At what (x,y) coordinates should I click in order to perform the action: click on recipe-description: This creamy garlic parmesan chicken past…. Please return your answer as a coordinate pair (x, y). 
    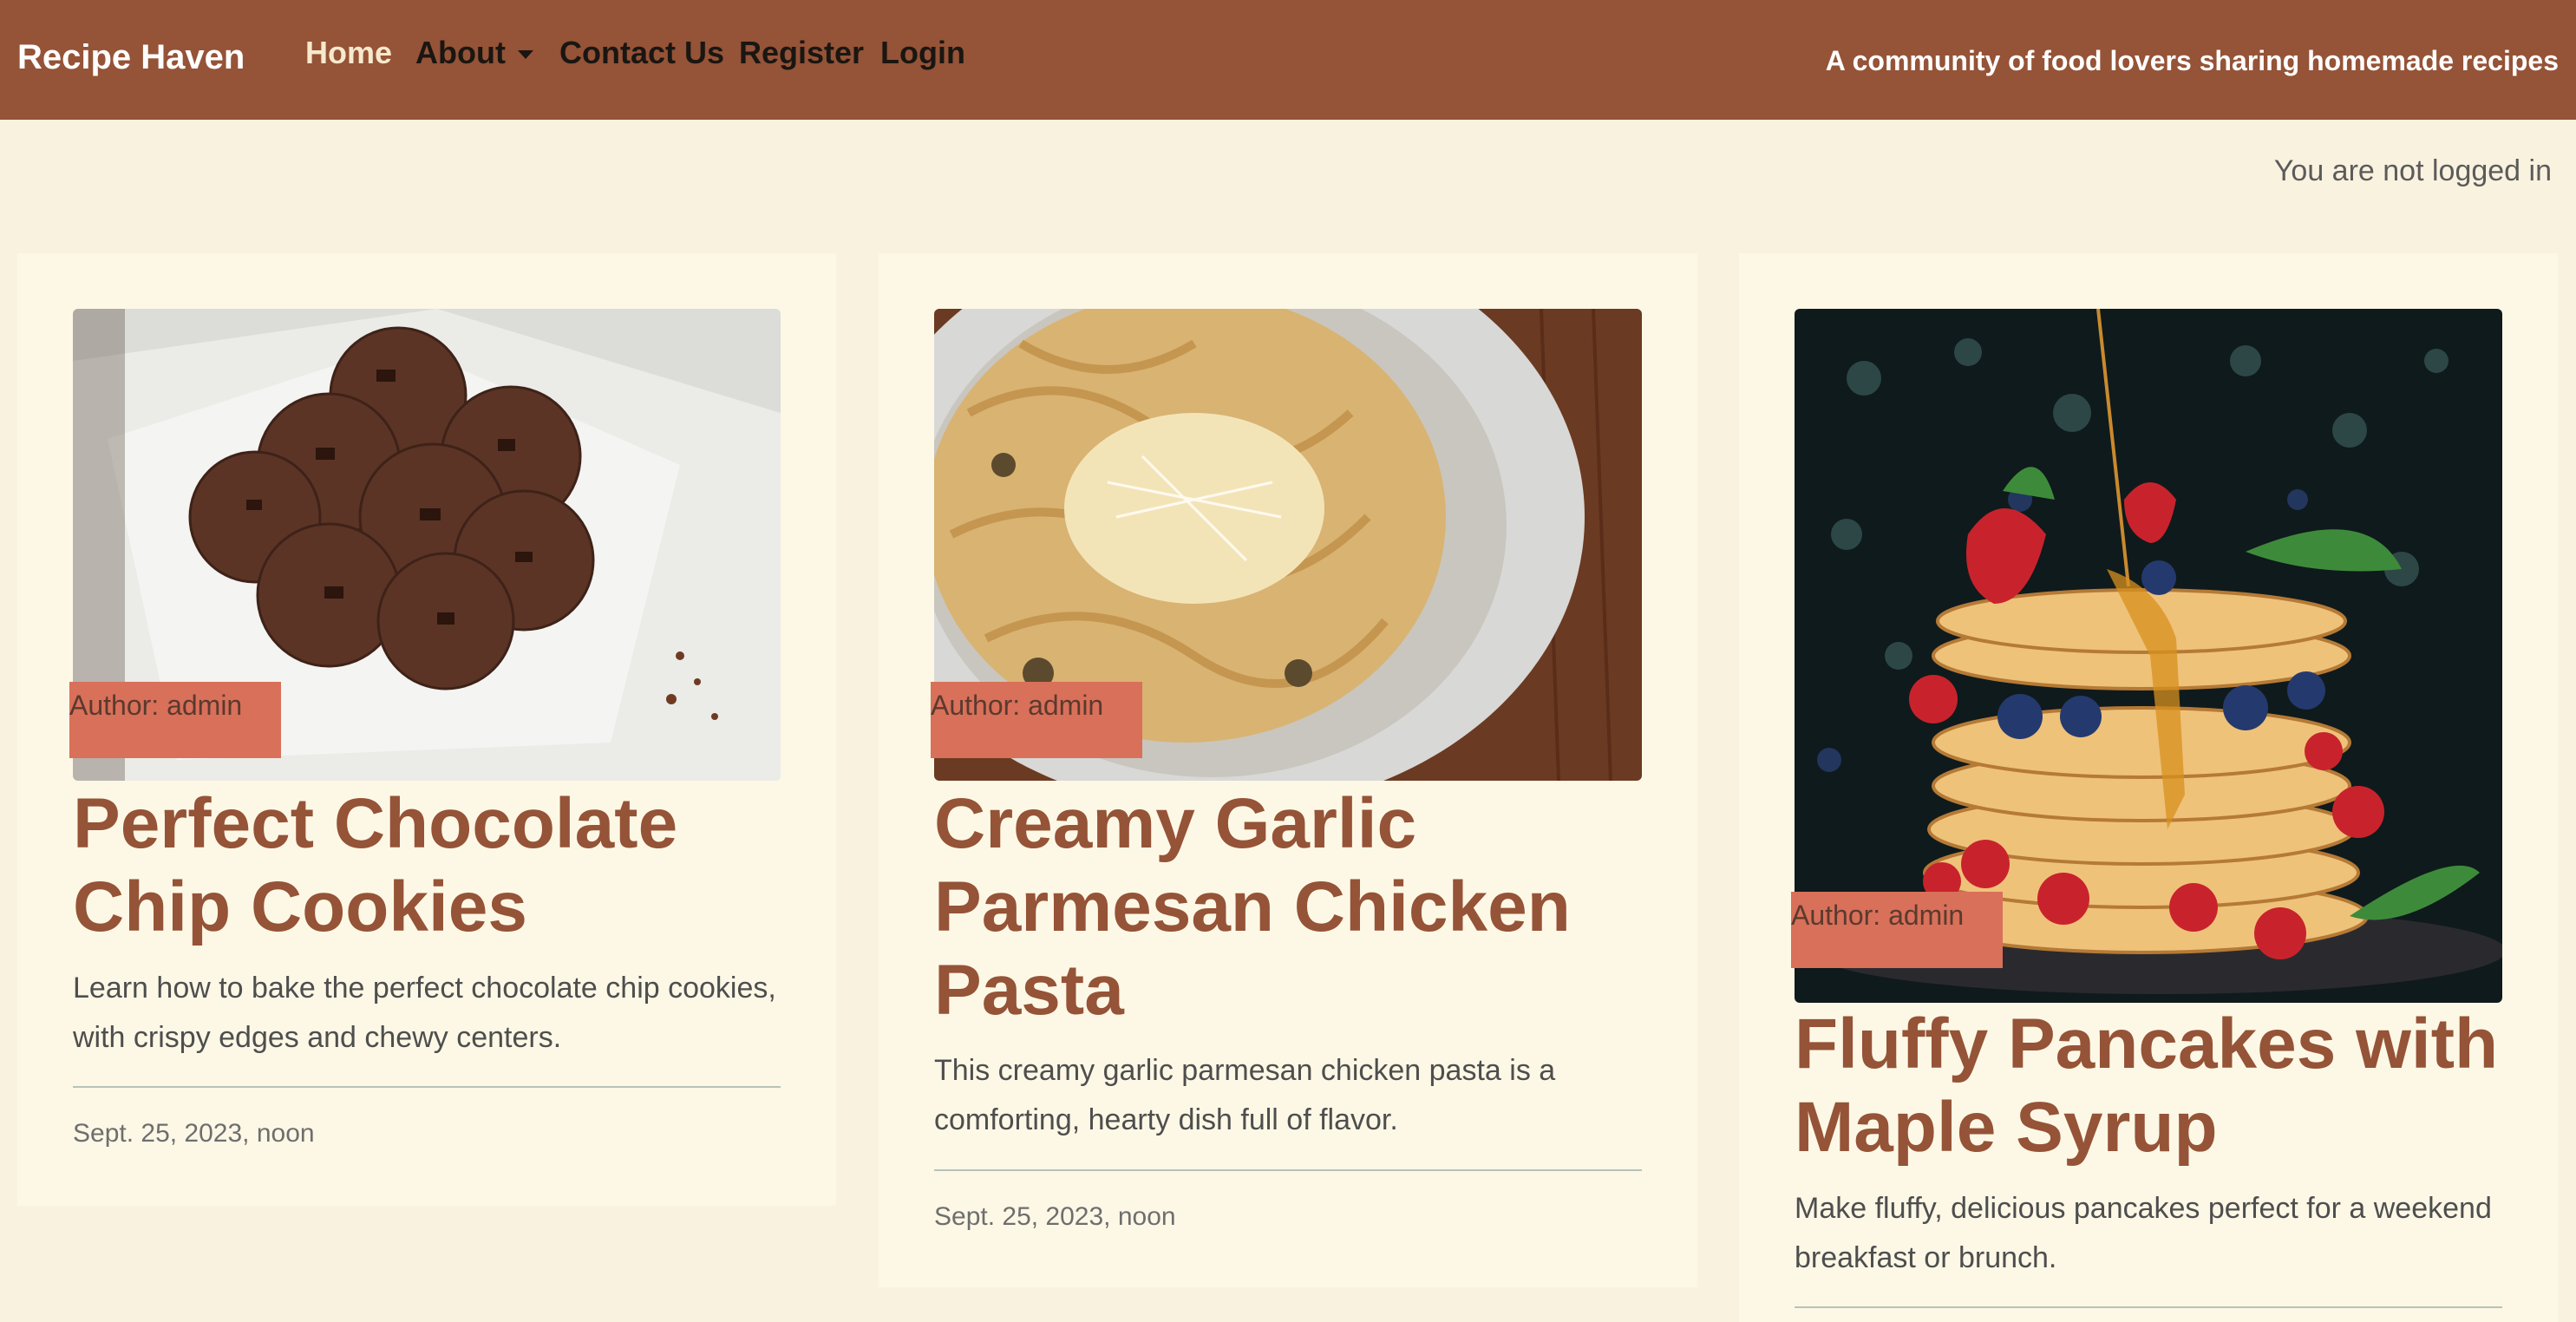
    Looking at the image, I should click on (1245, 1095).